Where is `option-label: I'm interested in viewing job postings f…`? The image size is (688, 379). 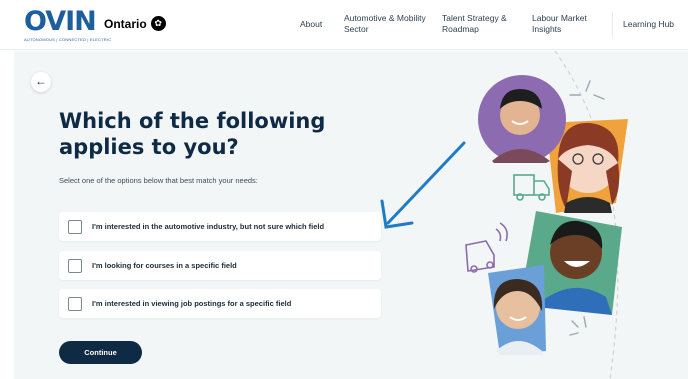
option-label: I'm interested in viewing job postings f… is located at coordinates (192, 303).